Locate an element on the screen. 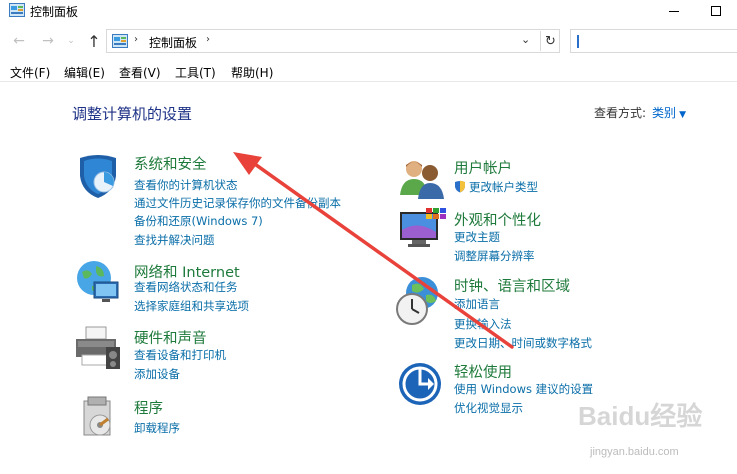 The height and width of the screenshot is (474, 737). category-title: 程序 is located at coordinates (148, 407).